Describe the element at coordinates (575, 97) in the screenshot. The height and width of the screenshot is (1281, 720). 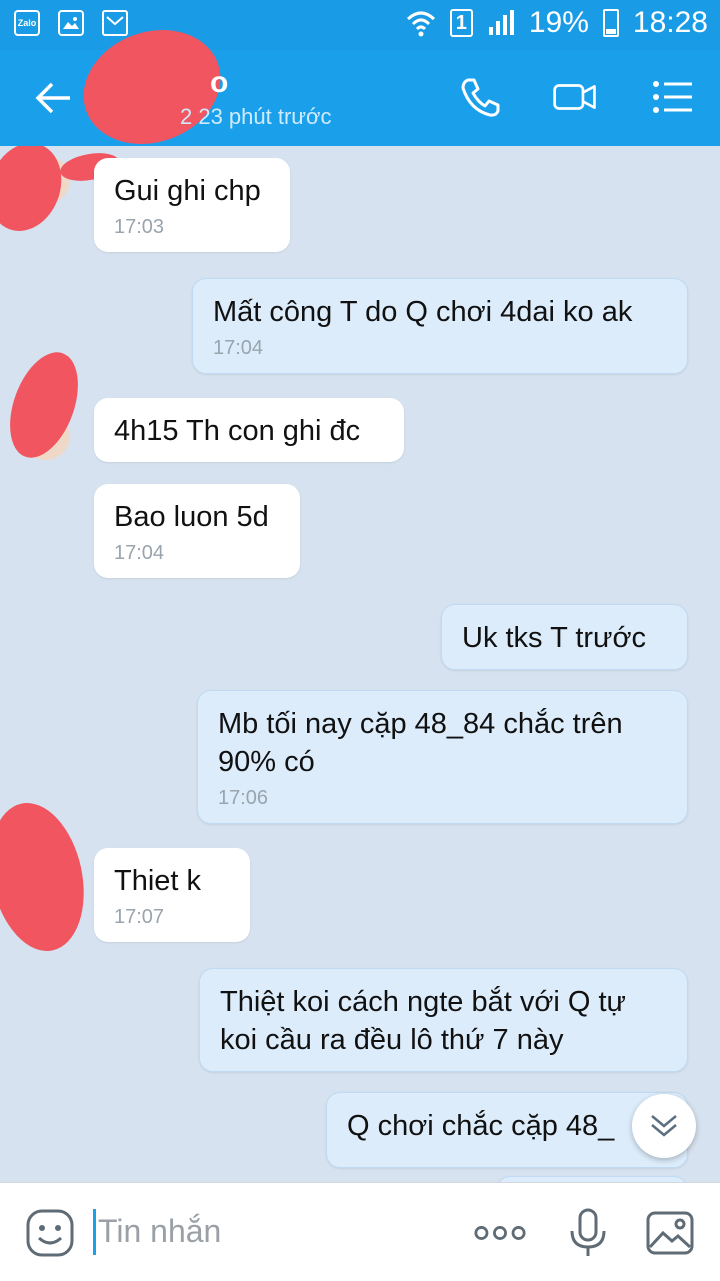
I see `video-call-icon` at that location.